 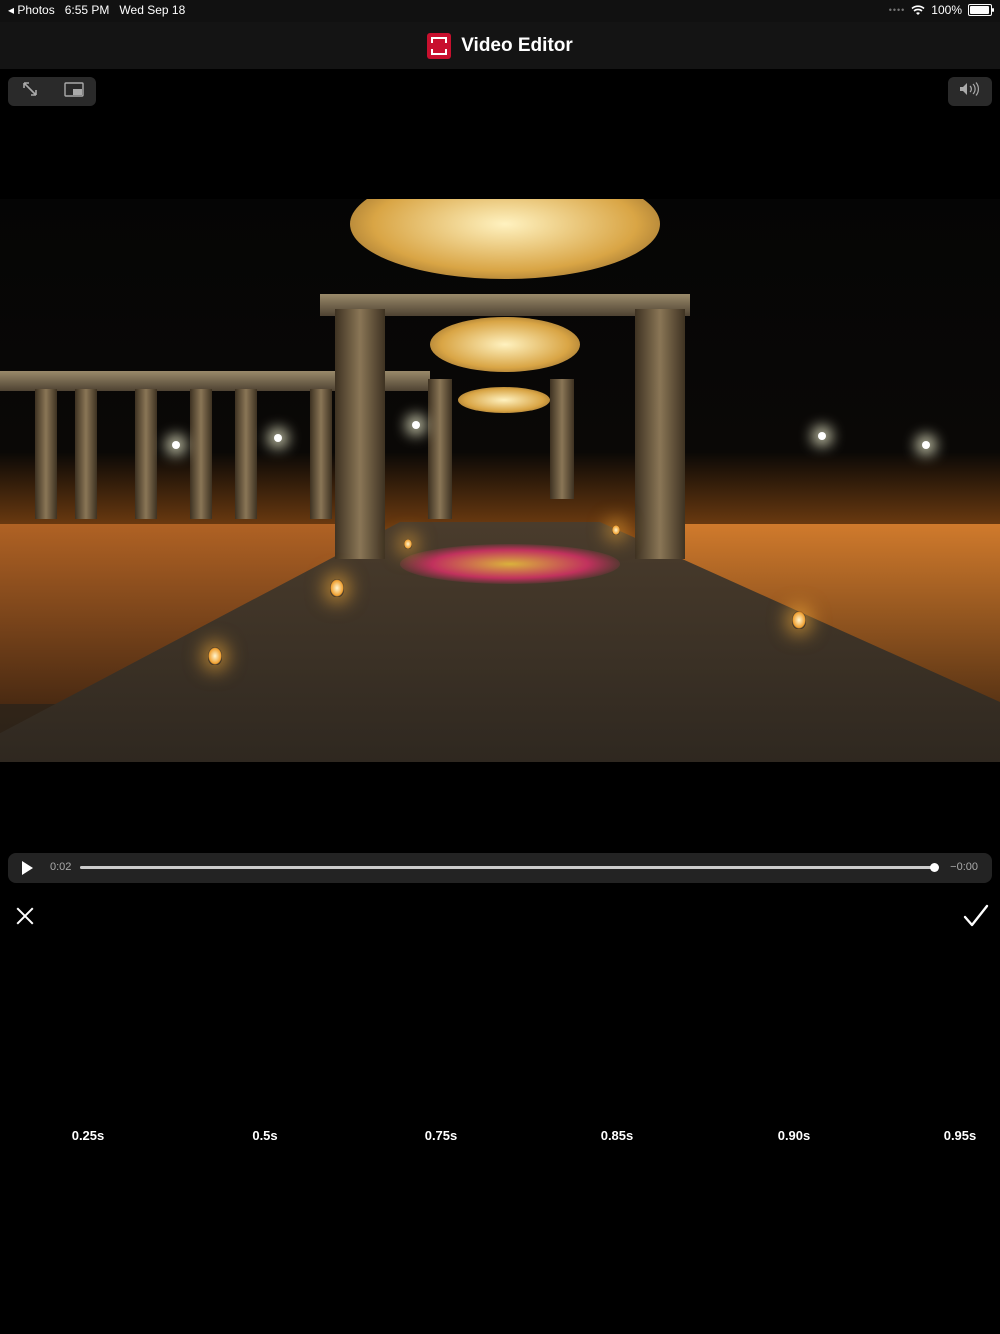 I want to click on player-controls-left, so click(x=52, y=91).